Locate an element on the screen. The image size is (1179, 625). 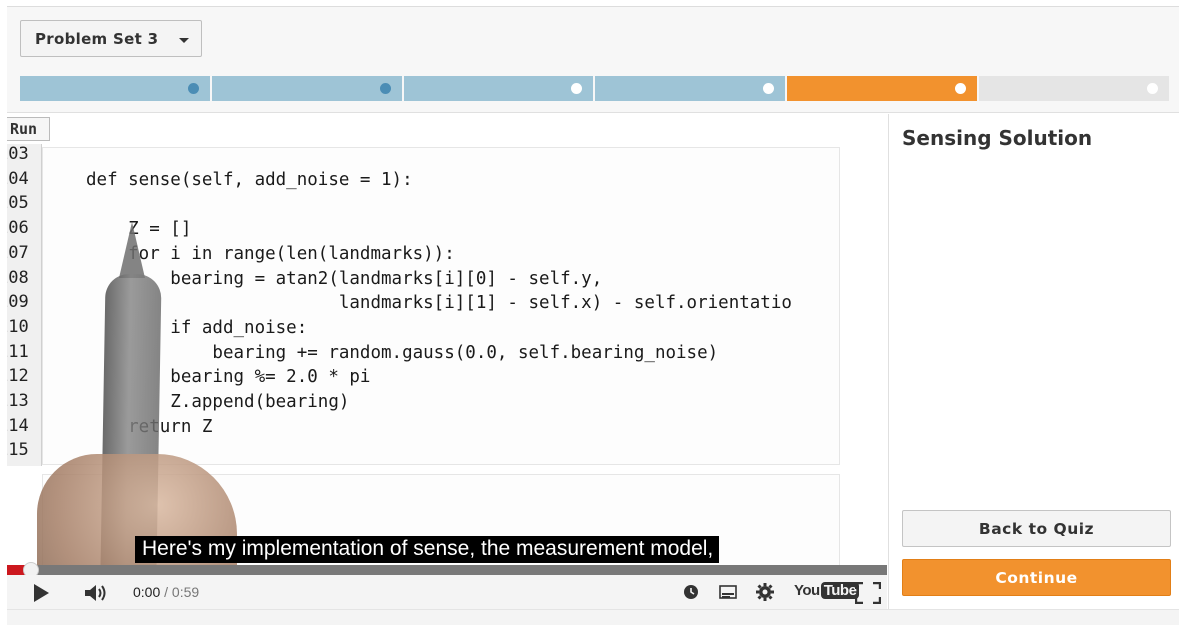
line-number: 114 is located at coordinates (18, 425).